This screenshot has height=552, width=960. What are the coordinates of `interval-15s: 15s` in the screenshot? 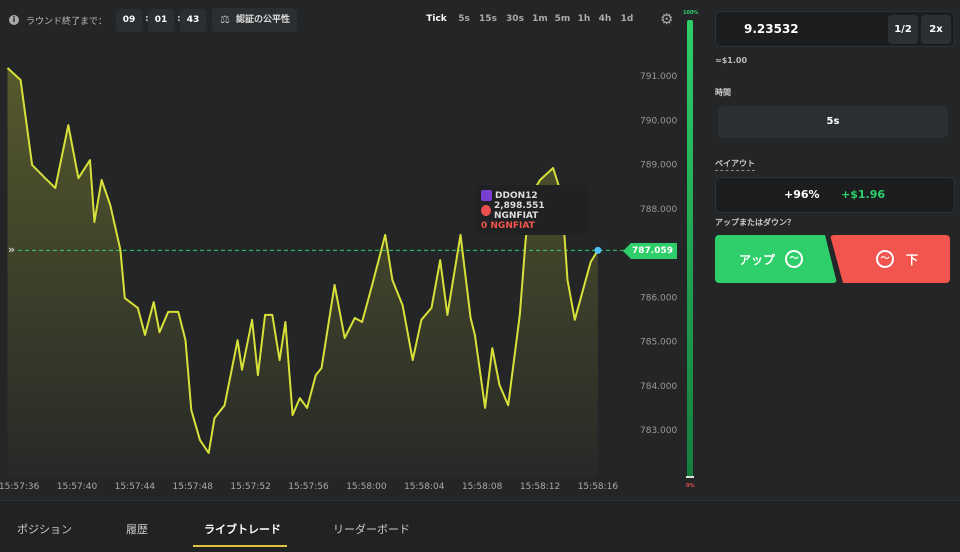 It's located at (488, 19).